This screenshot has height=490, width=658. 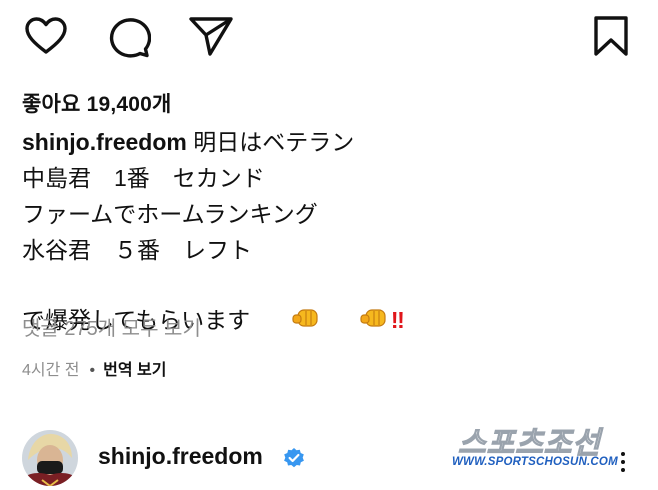 I want to click on post-timestamp: 4시간 전, so click(x=51, y=370).